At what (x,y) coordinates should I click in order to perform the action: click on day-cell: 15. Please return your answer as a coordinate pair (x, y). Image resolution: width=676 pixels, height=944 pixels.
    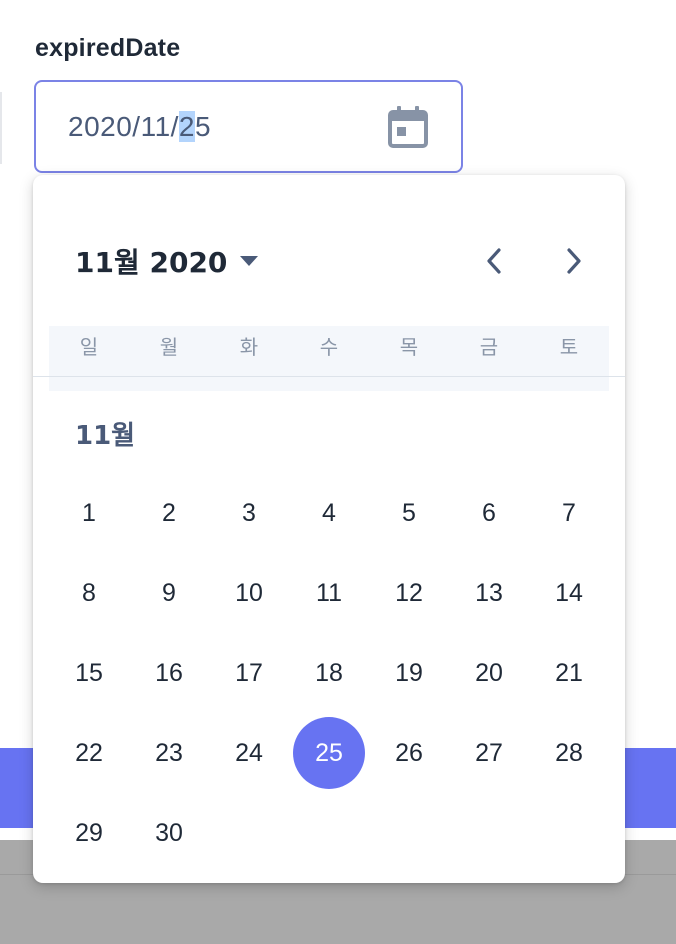
    Looking at the image, I should click on (89, 673).